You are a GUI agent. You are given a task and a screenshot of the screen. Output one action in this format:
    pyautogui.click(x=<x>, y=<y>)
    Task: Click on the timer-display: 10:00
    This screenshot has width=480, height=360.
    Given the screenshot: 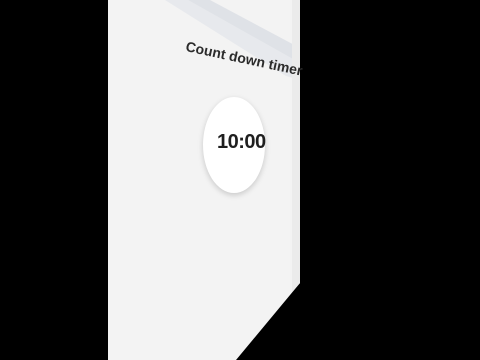 What is the action you would take?
    pyautogui.click(x=241, y=142)
    